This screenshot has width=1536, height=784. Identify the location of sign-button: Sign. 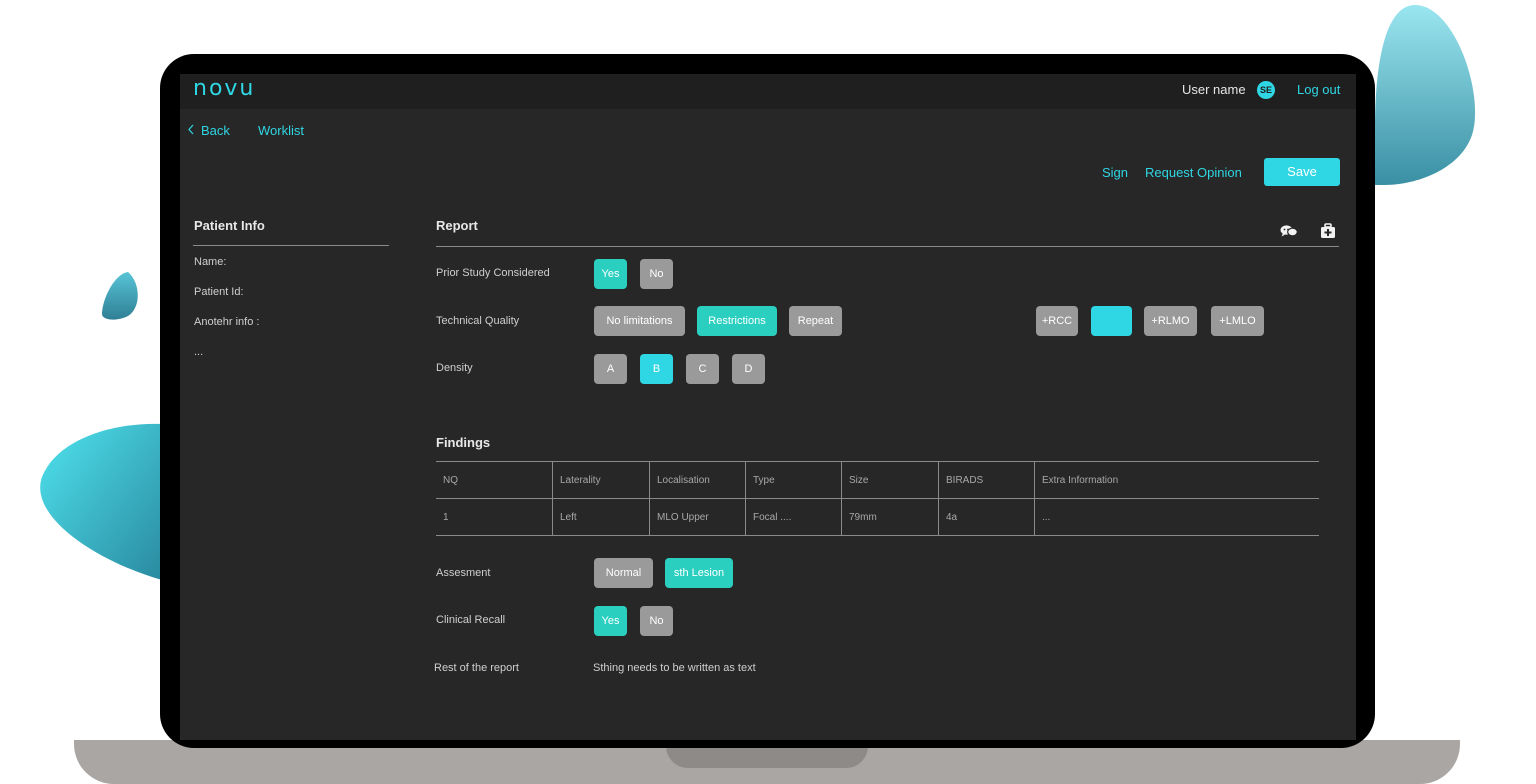
(1115, 172).